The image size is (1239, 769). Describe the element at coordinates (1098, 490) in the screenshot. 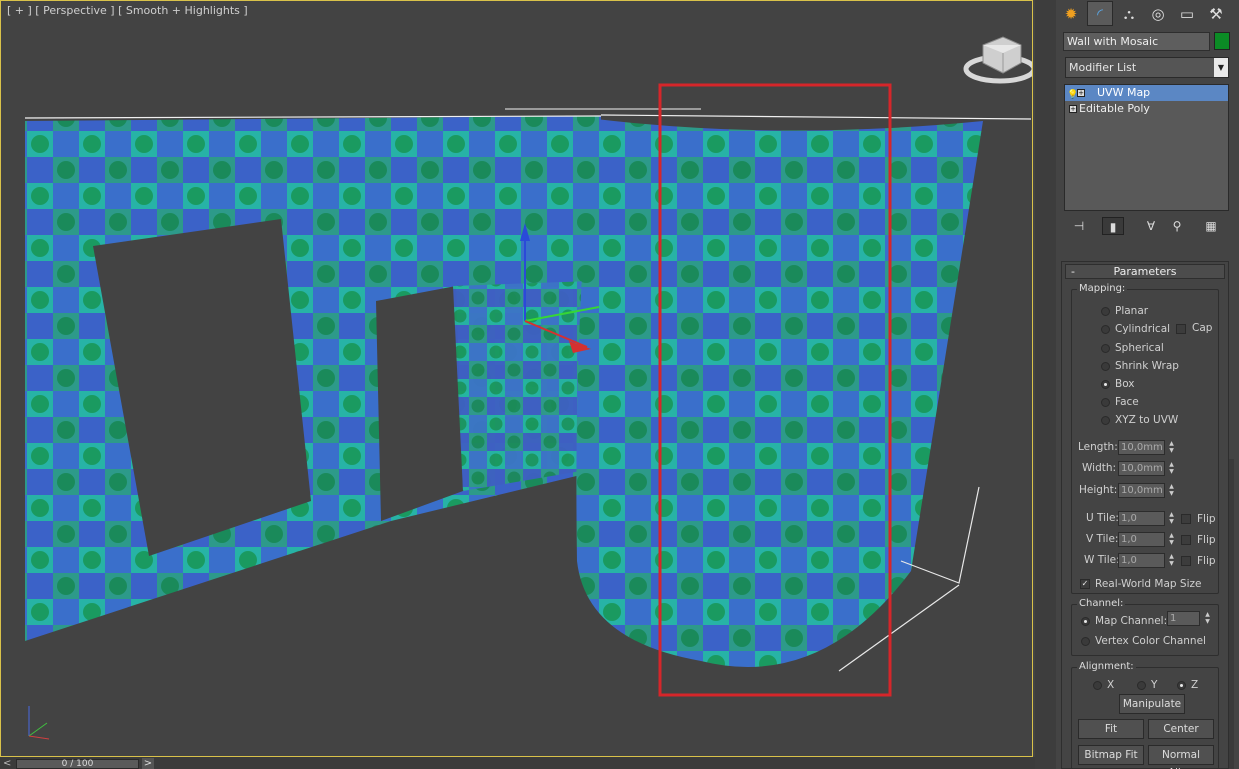

I see `height-label: Height:` at that location.